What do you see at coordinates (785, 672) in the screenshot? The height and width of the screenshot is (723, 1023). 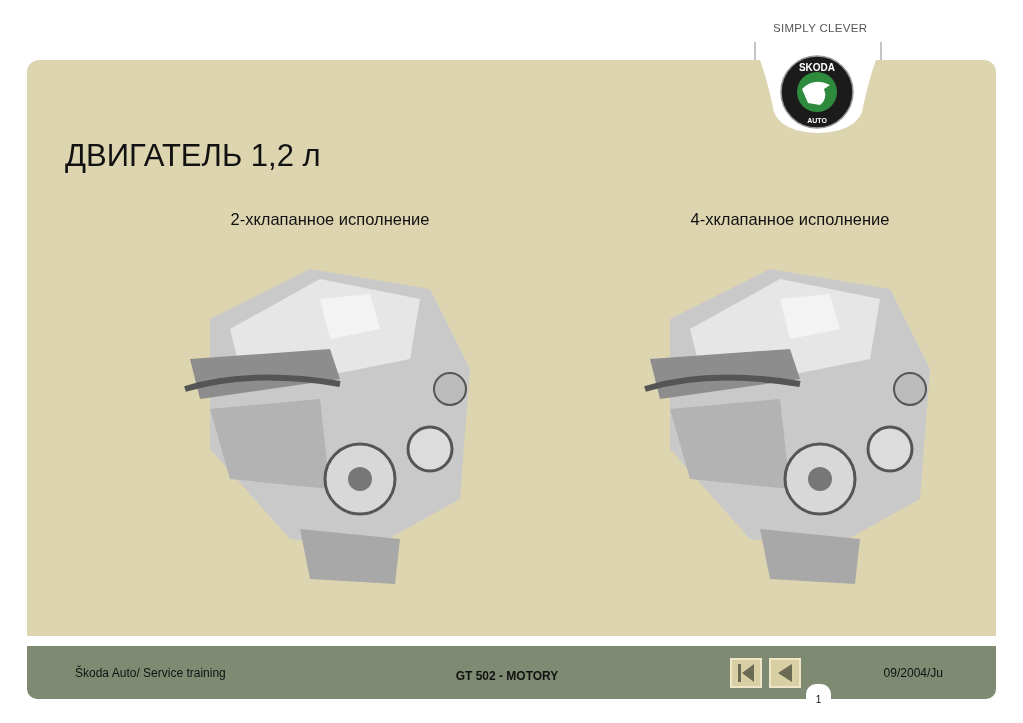 I see `previous-slide-button` at bounding box center [785, 672].